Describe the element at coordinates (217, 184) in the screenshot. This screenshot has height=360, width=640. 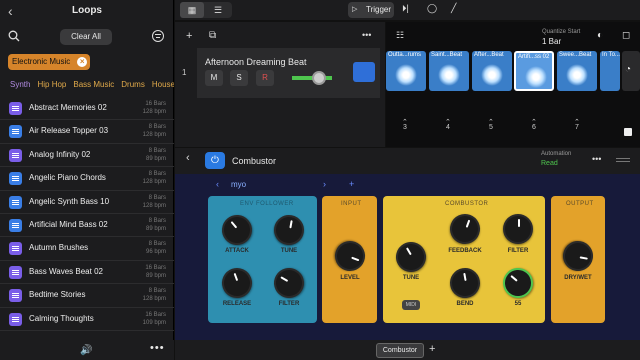
I see `prev-preset-icon: ‹` at that location.